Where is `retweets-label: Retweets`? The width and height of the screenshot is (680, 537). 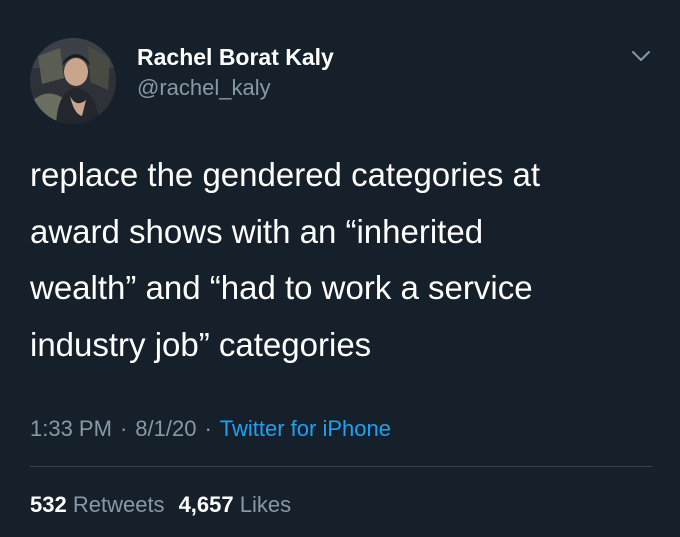
retweets-label: Retweets is located at coordinates (118, 504).